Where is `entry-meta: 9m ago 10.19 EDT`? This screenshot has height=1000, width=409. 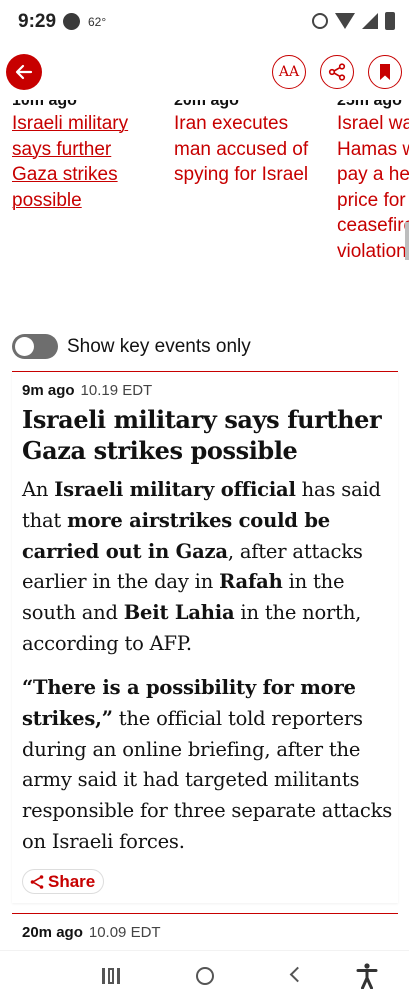 entry-meta: 9m ago 10.19 EDT is located at coordinates (87, 390).